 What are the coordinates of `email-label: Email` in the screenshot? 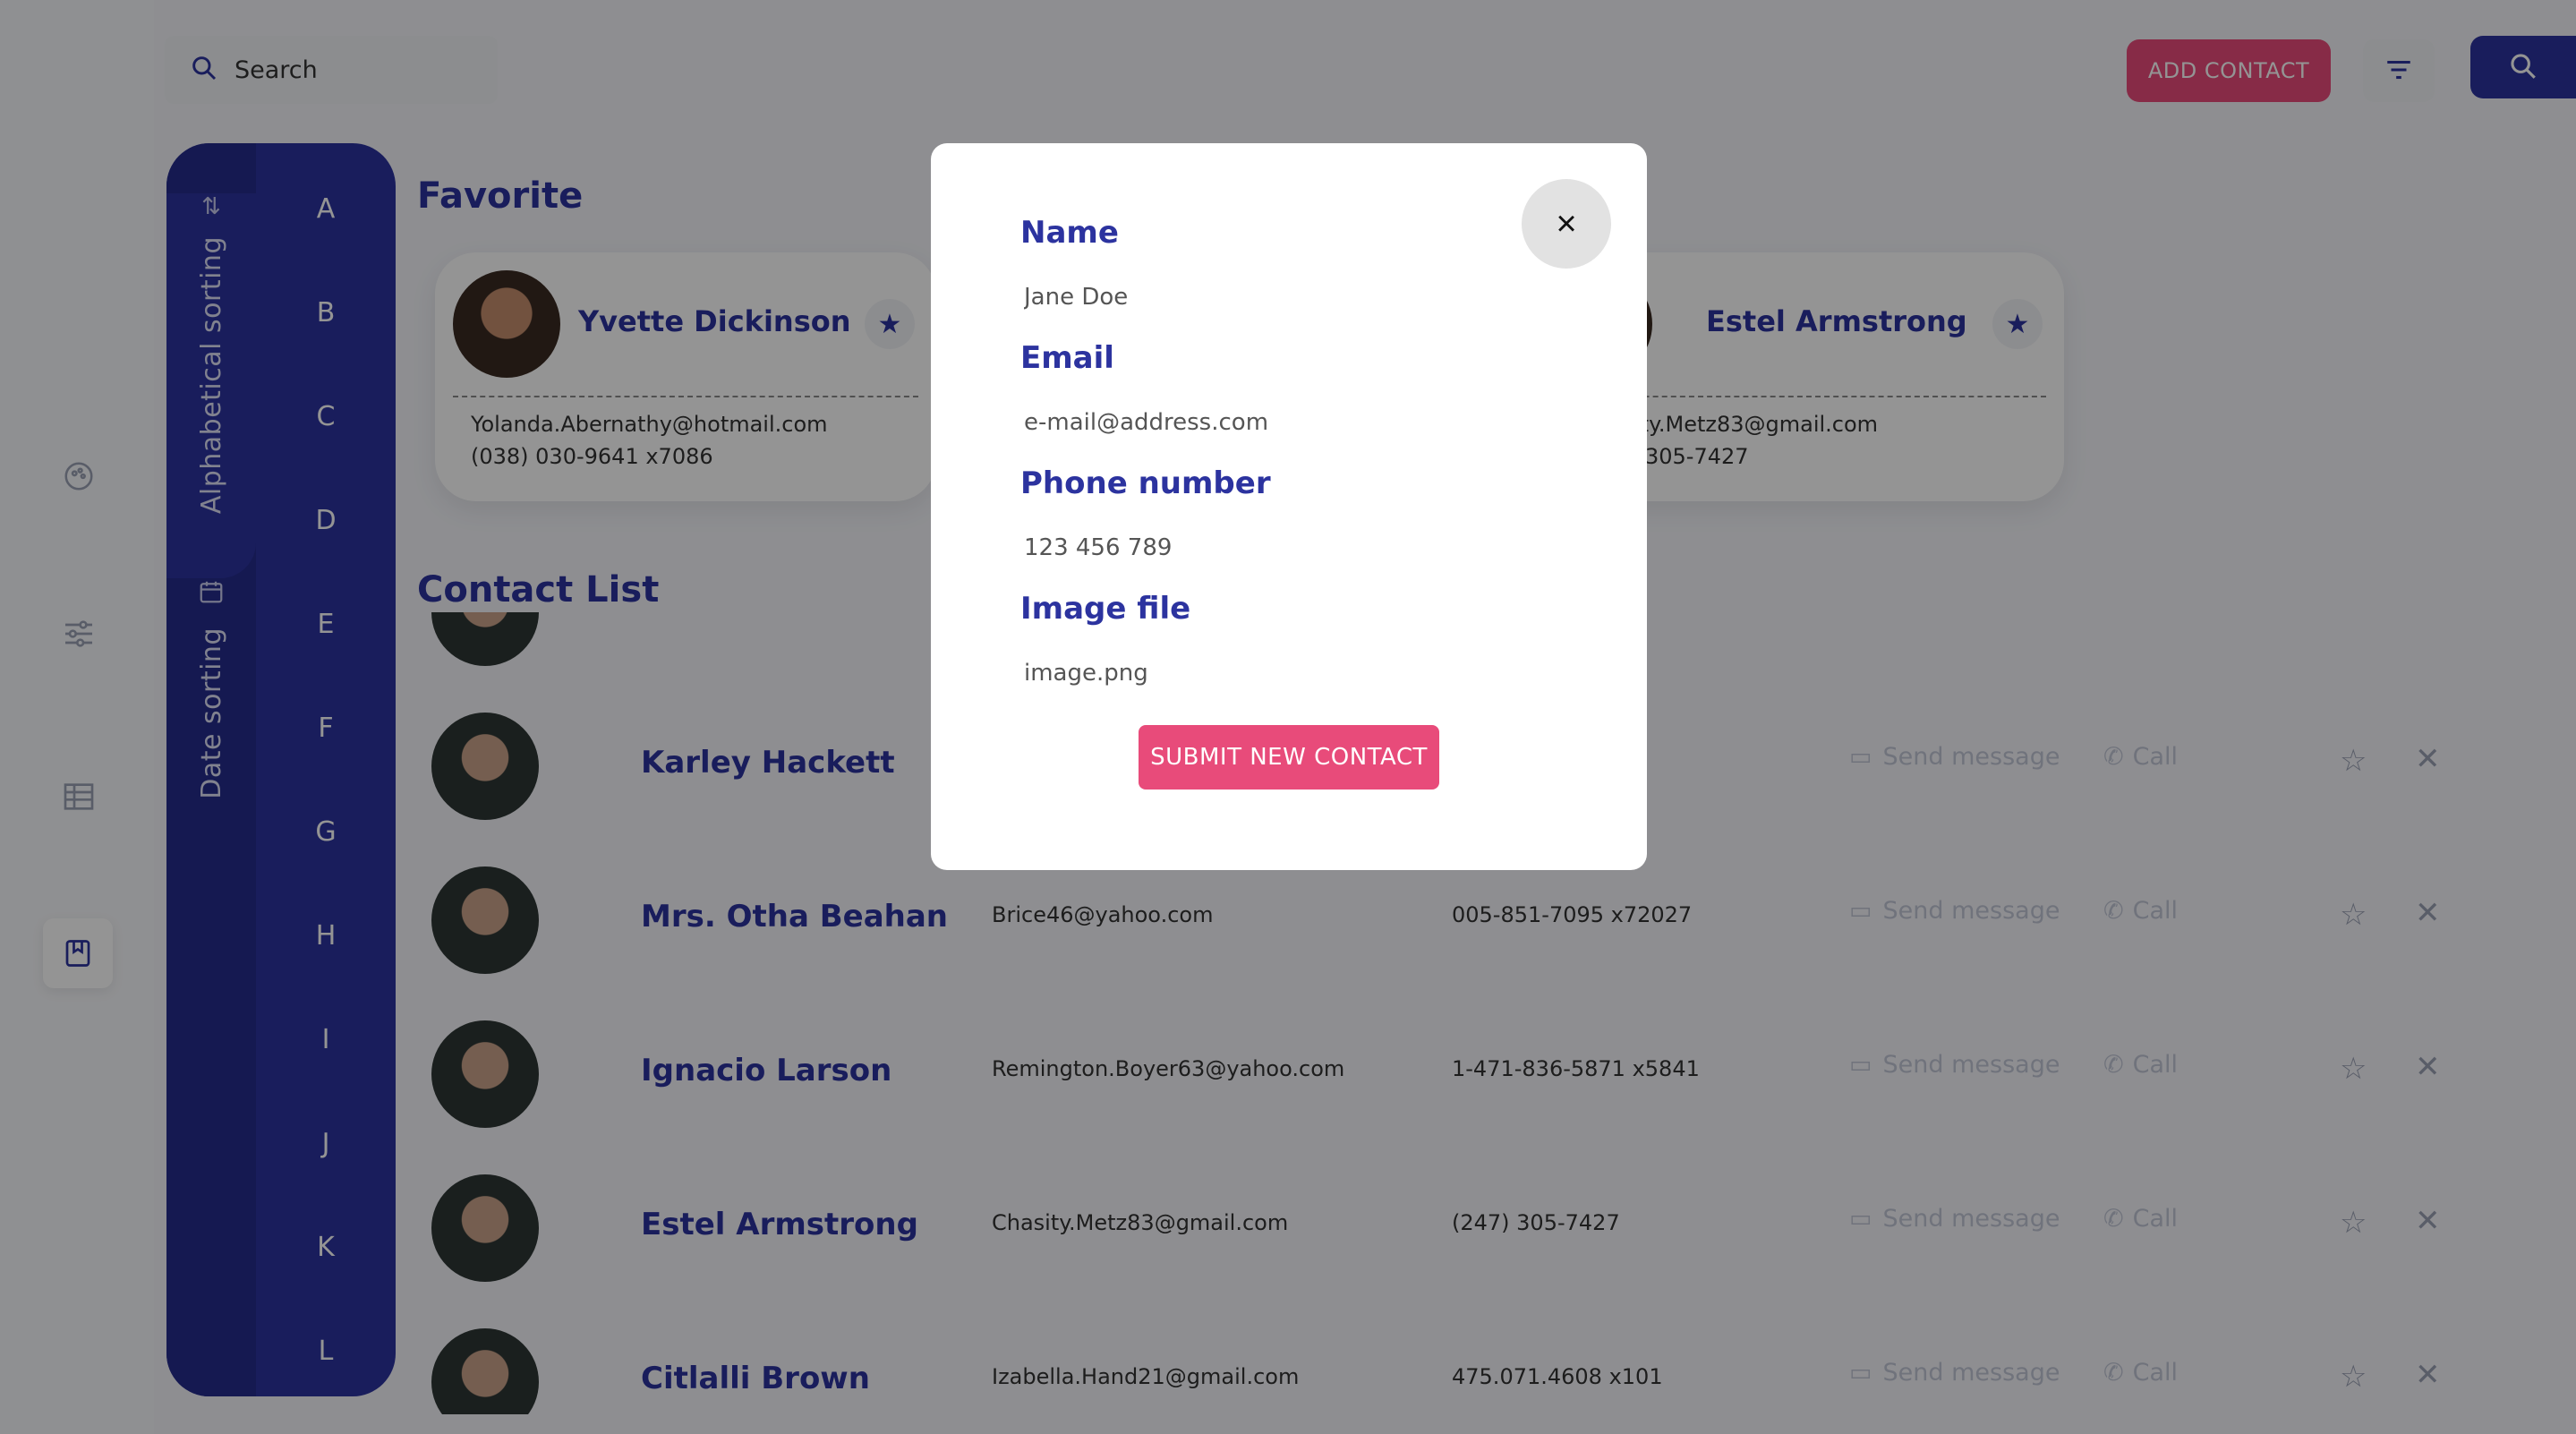 It's located at (1067, 358).